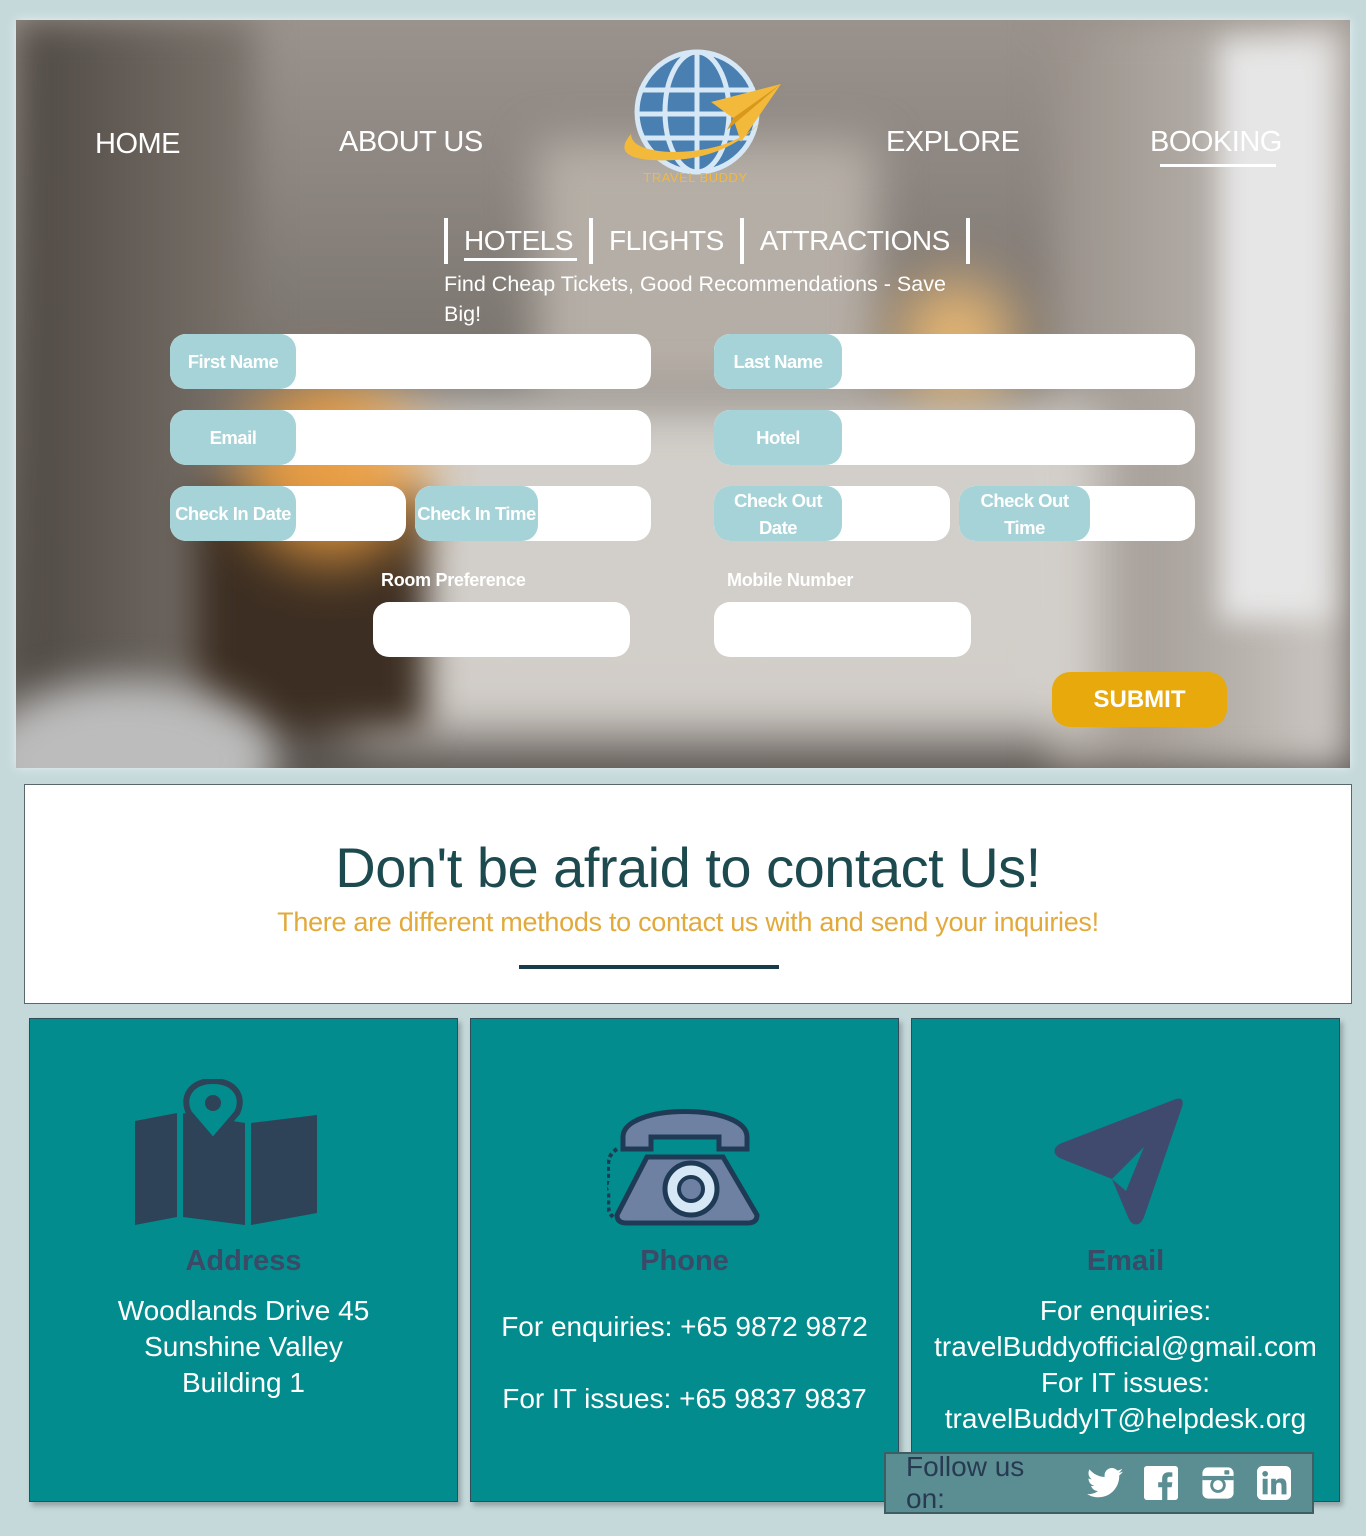 This screenshot has width=1366, height=1536. I want to click on map-icon, so click(226, 1152).